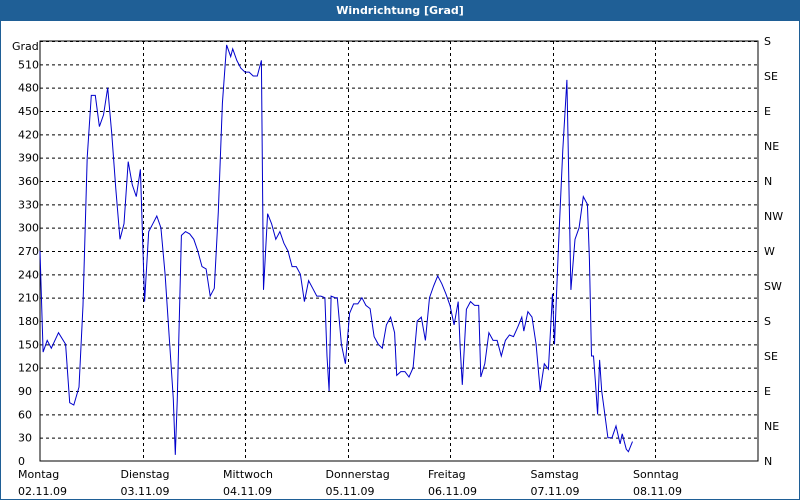  I want to click on x-tick-day: Samstag, so click(555, 474).